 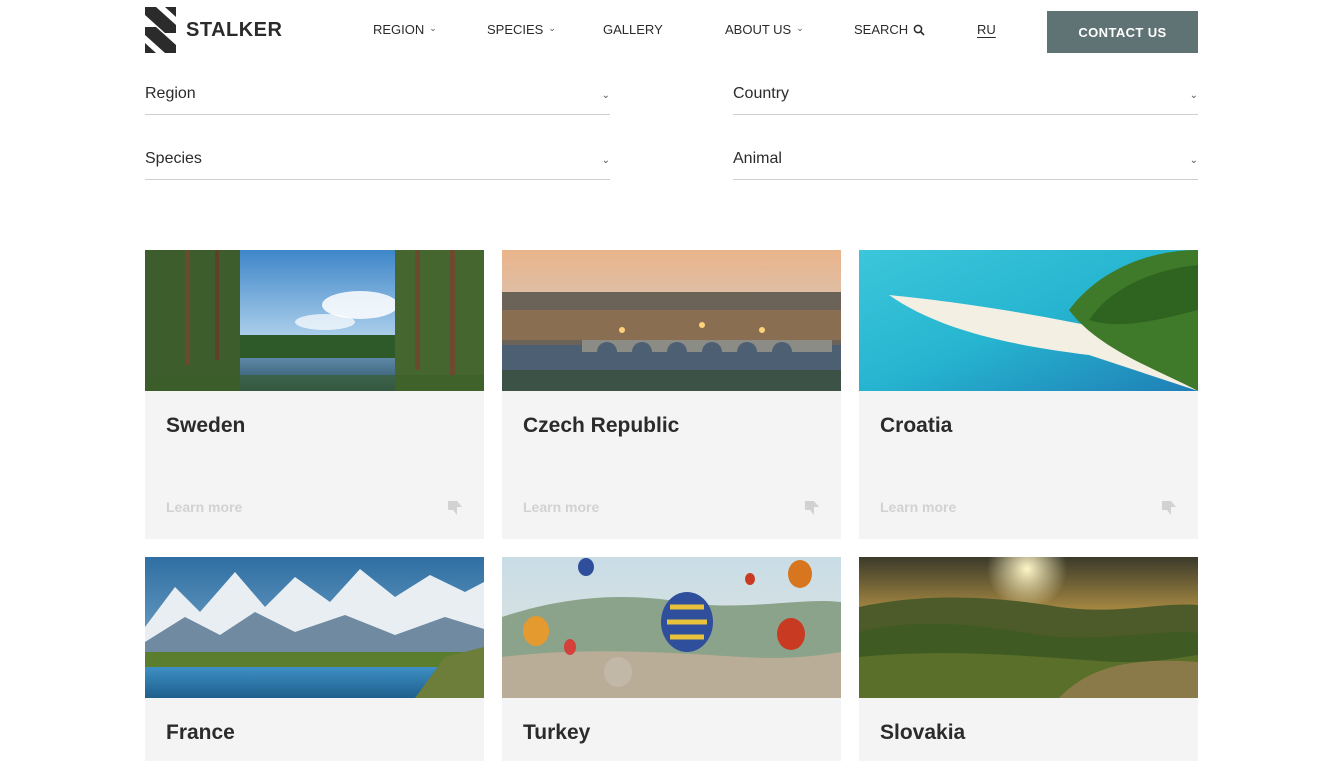 What do you see at coordinates (965, 165) in the screenshot?
I see `animal-select: Animal ⌄` at bounding box center [965, 165].